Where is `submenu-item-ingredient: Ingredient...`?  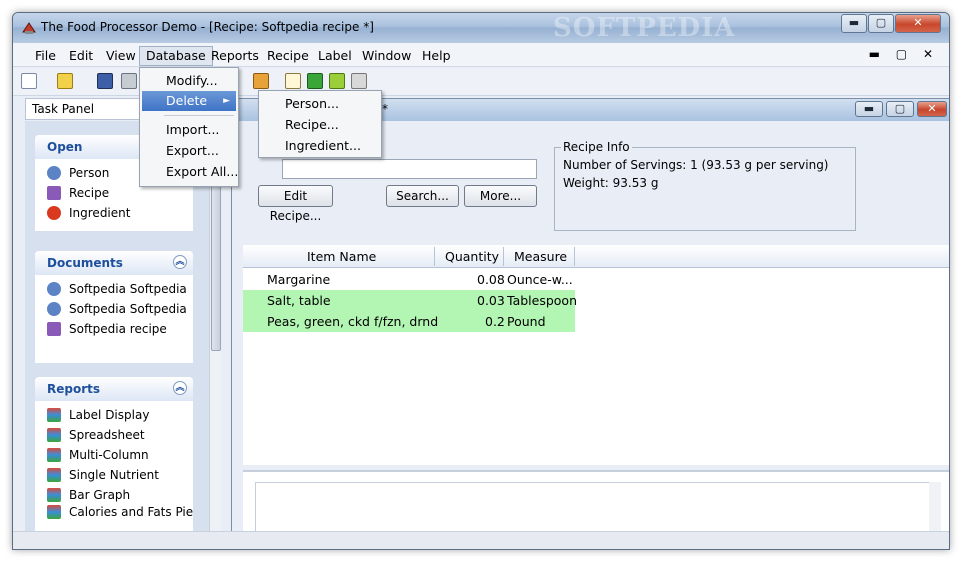
submenu-item-ingredient: Ingredient... is located at coordinates (320, 146).